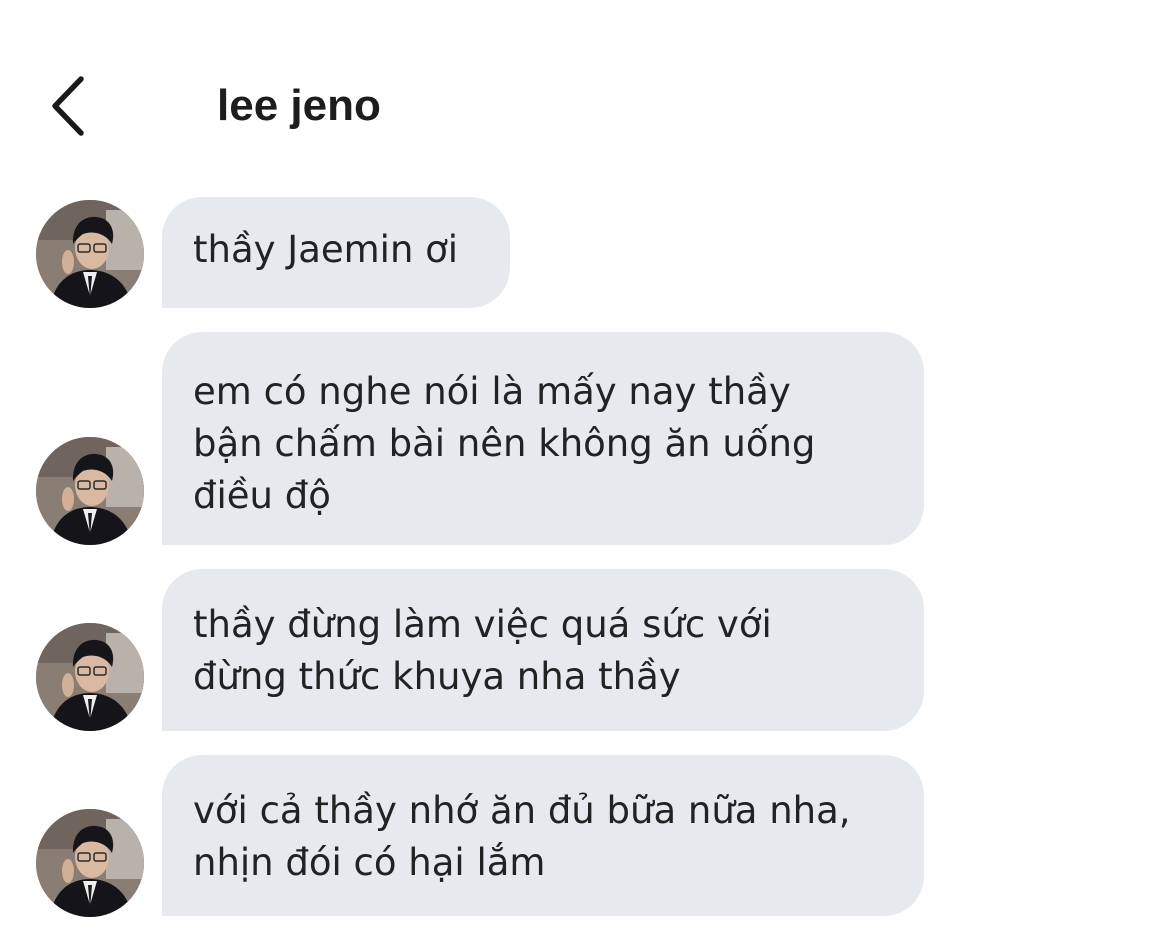 The height and width of the screenshot is (935, 1168). What do you see at coordinates (482, 624) in the screenshot?
I see `message-text-line: thầy đừng làm việc quá sức với` at bounding box center [482, 624].